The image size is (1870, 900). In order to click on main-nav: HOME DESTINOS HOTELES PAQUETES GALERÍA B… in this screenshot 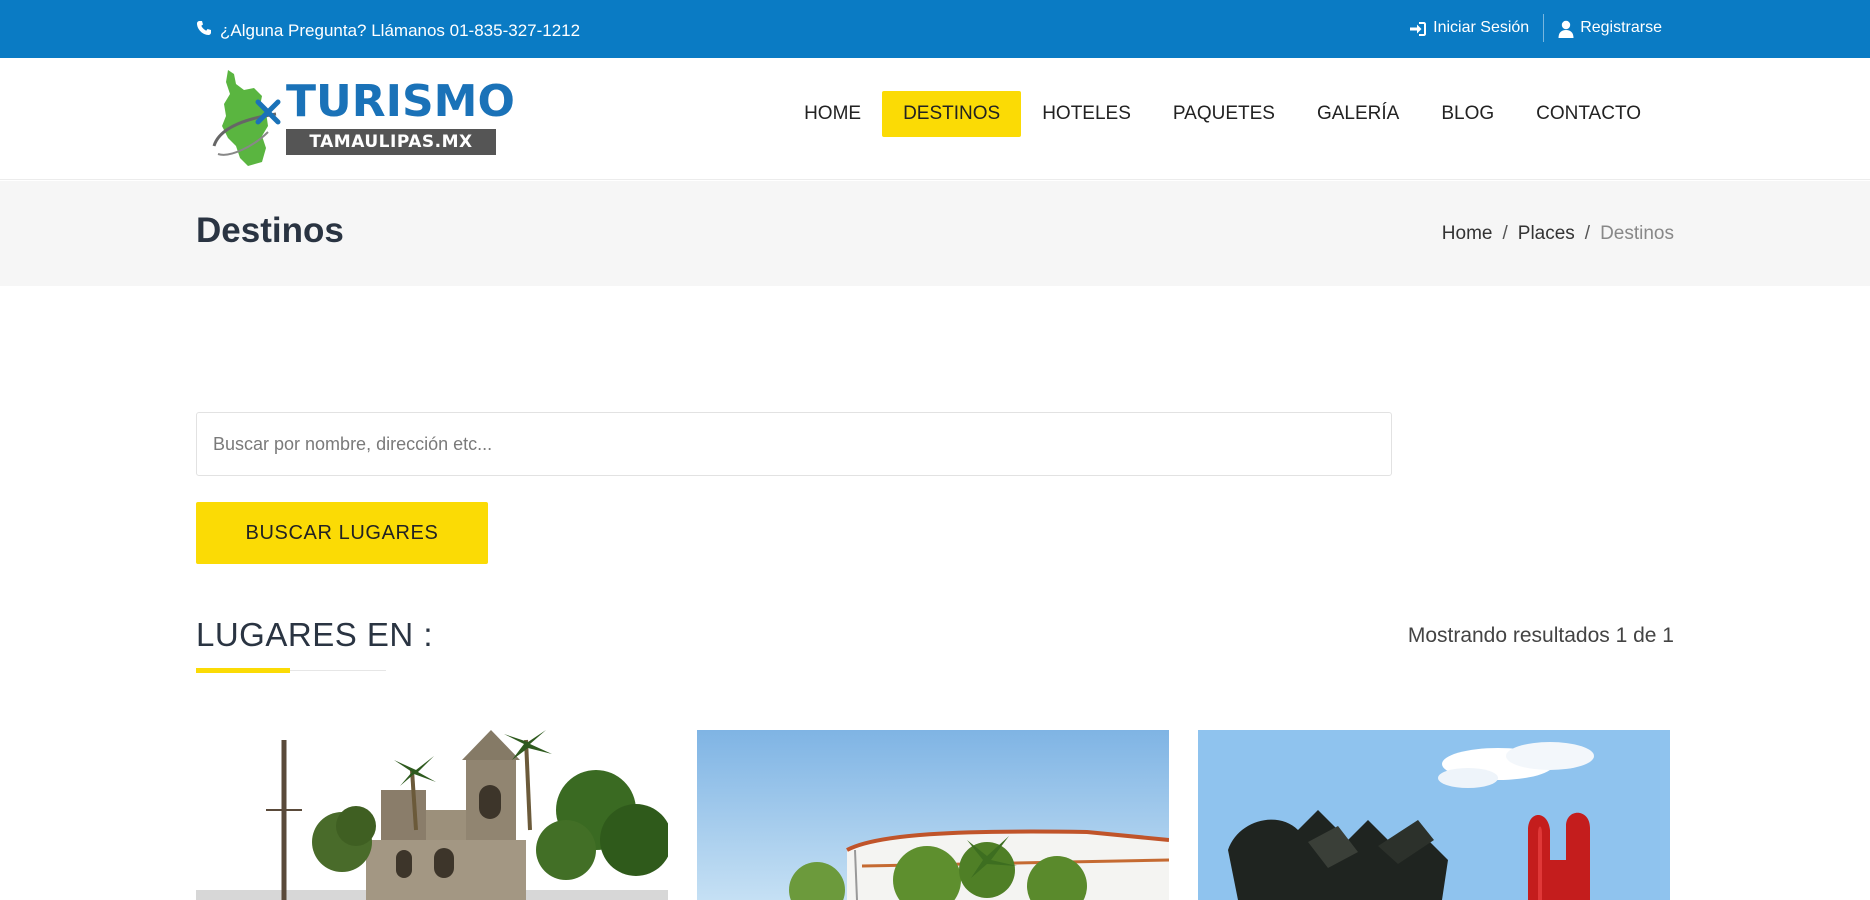, I will do `click(1222, 114)`.